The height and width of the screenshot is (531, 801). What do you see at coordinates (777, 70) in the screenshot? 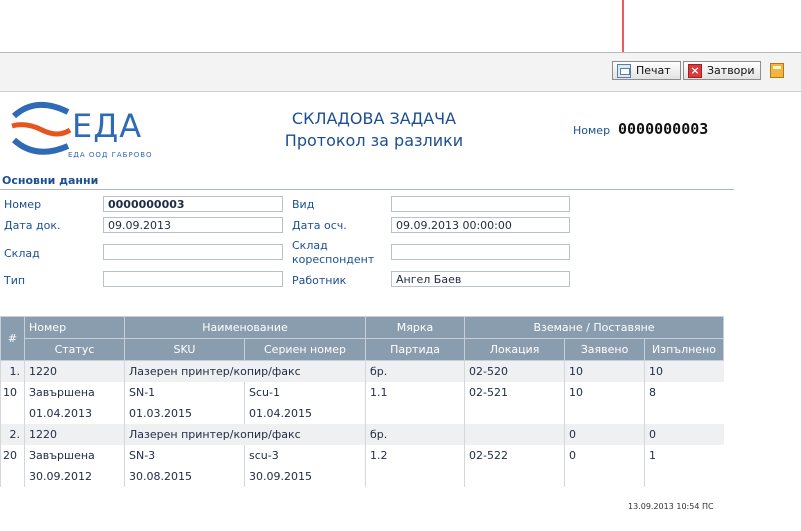
I see `calculator-icon` at bounding box center [777, 70].